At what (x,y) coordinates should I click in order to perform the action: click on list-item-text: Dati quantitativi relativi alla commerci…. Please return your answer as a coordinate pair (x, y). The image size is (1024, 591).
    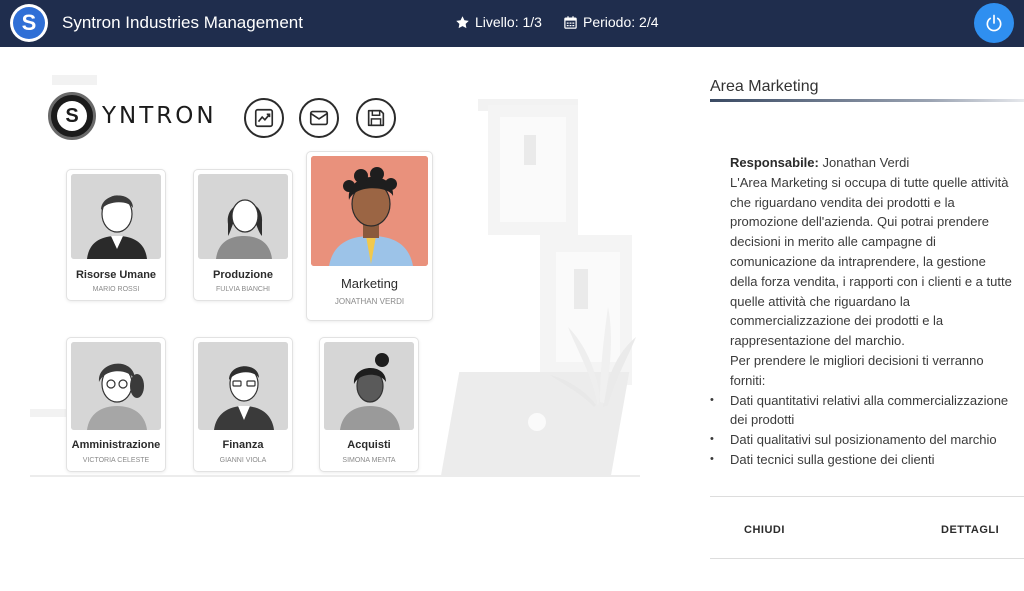
    Looking at the image, I should click on (869, 410).